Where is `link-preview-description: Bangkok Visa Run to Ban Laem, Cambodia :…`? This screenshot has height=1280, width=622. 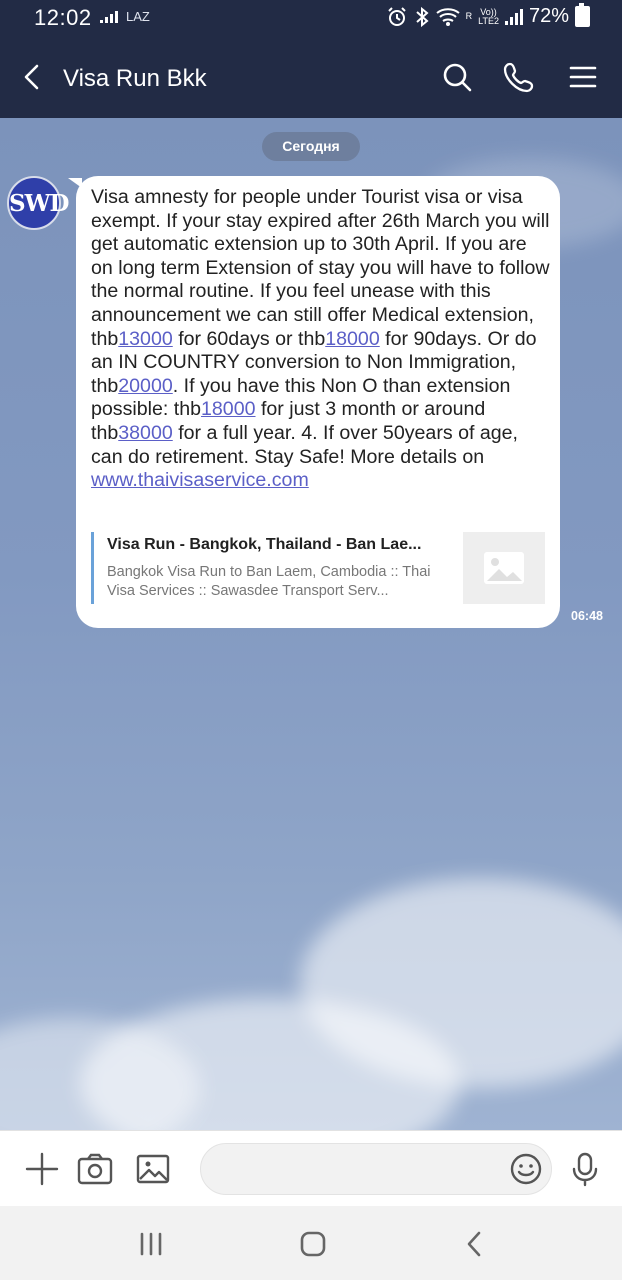
link-preview-description: Bangkok Visa Run to Ban Laem, Cambodia :… is located at coordinates (269, 581).